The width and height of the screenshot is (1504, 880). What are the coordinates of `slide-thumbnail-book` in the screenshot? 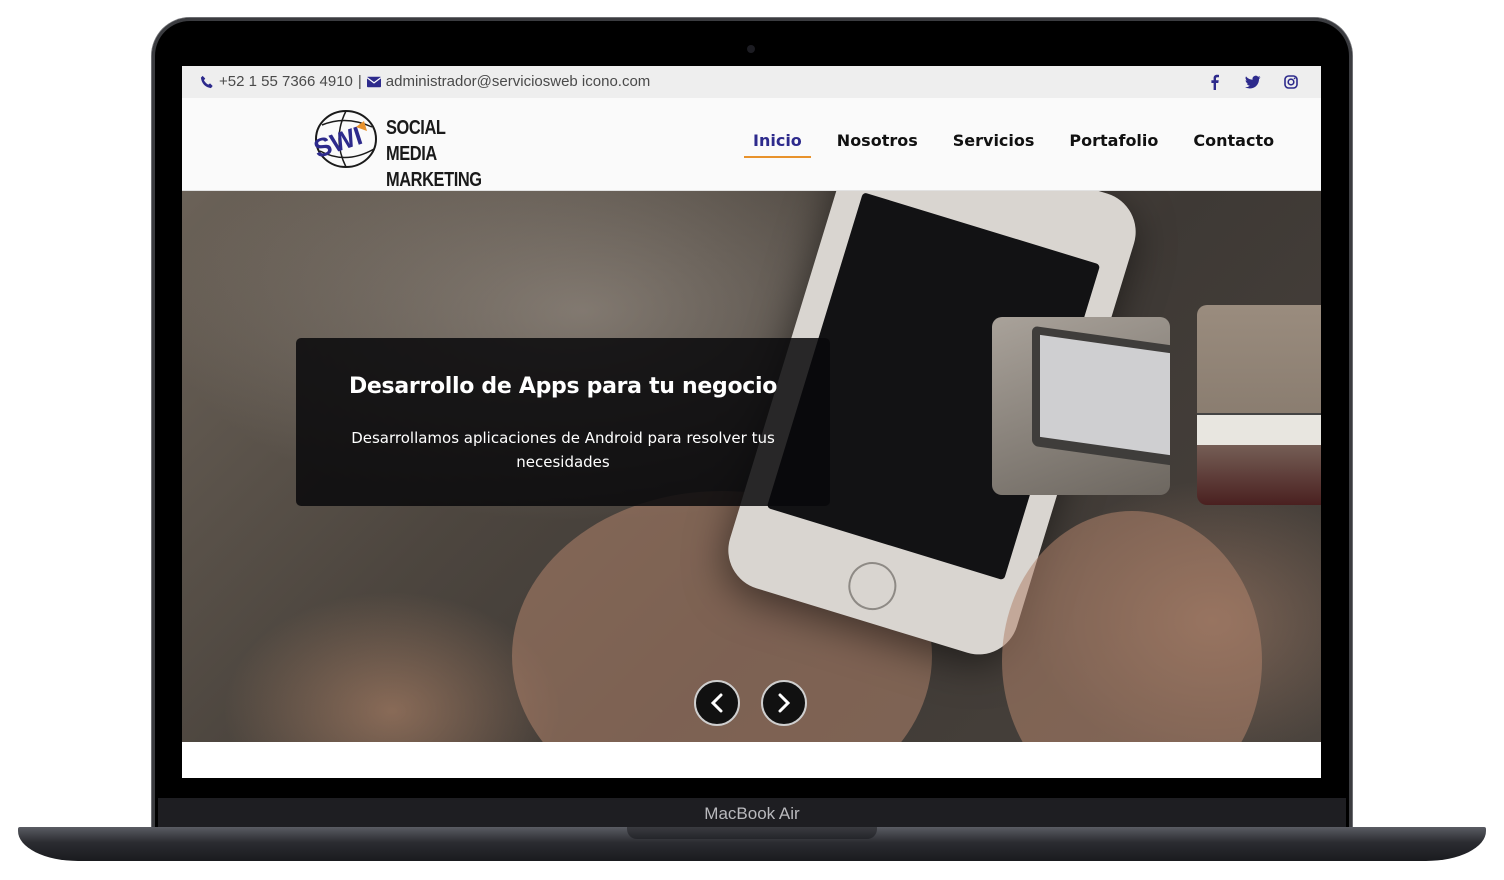 It's located at (1259, 405).